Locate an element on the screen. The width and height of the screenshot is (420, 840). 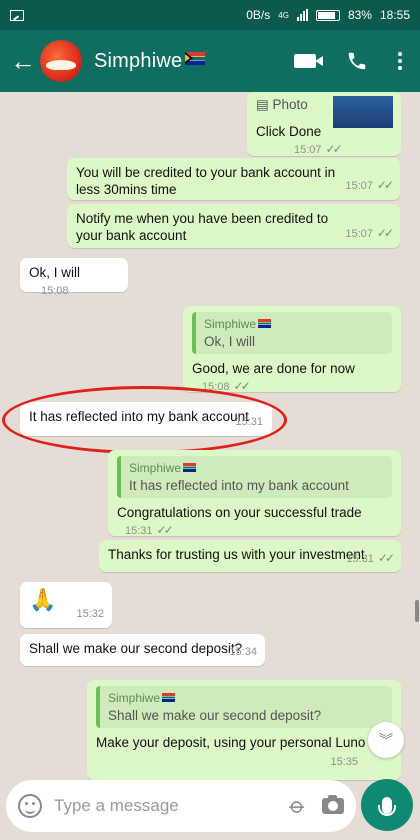
message-time: 15:34 is located at coordinates (243, 652).